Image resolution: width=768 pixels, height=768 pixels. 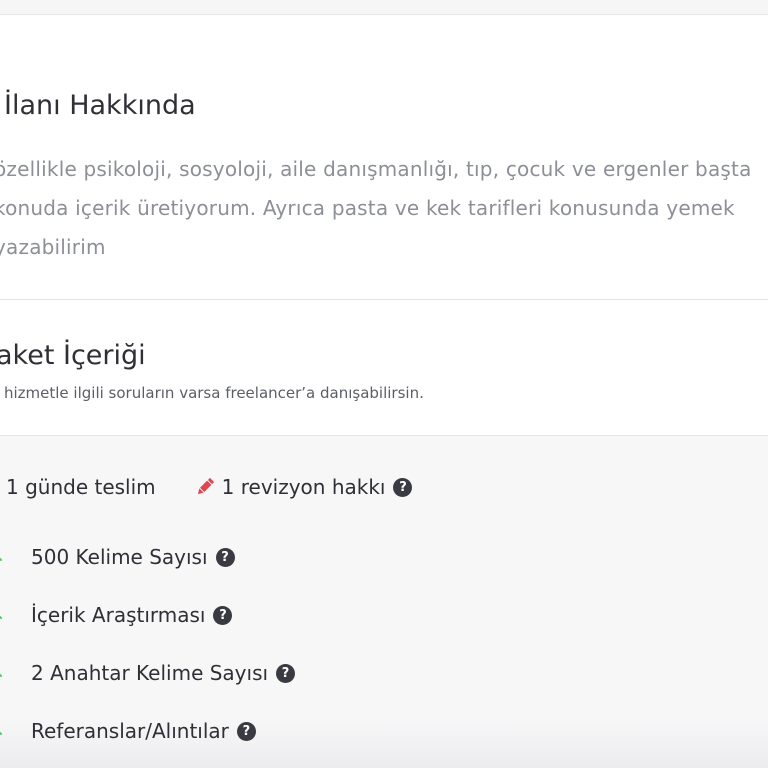 I want to click on feature-label: 500 Kelime Sayısı, so click(x=119, y=557).